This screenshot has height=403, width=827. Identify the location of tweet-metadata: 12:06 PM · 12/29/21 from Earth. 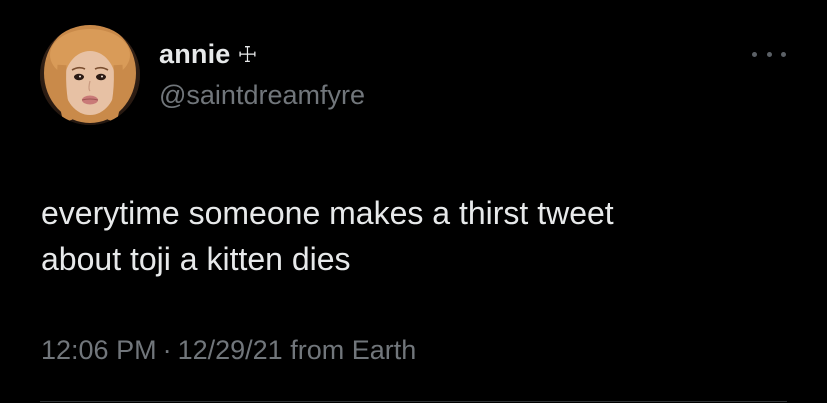
(228, 350).